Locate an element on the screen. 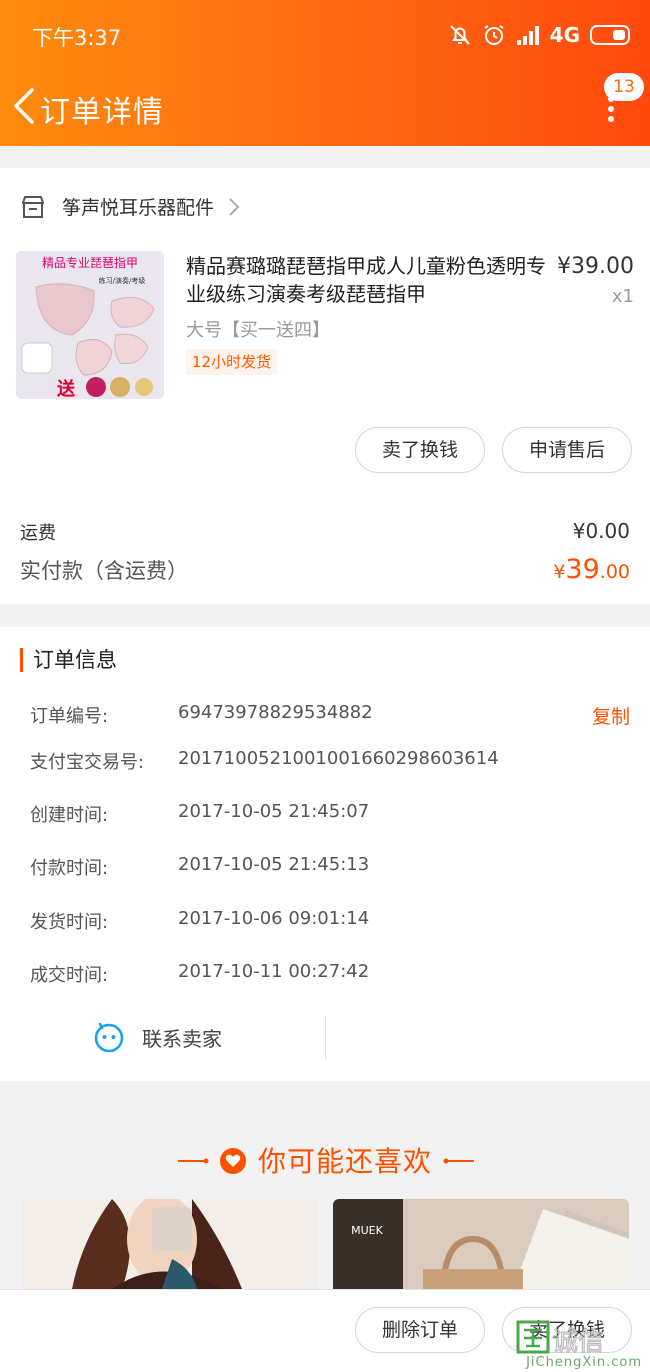 The height and width of the screenshot is (1372, 650). aftersale-button: 申请售后 is located at coordinates (567, 450).